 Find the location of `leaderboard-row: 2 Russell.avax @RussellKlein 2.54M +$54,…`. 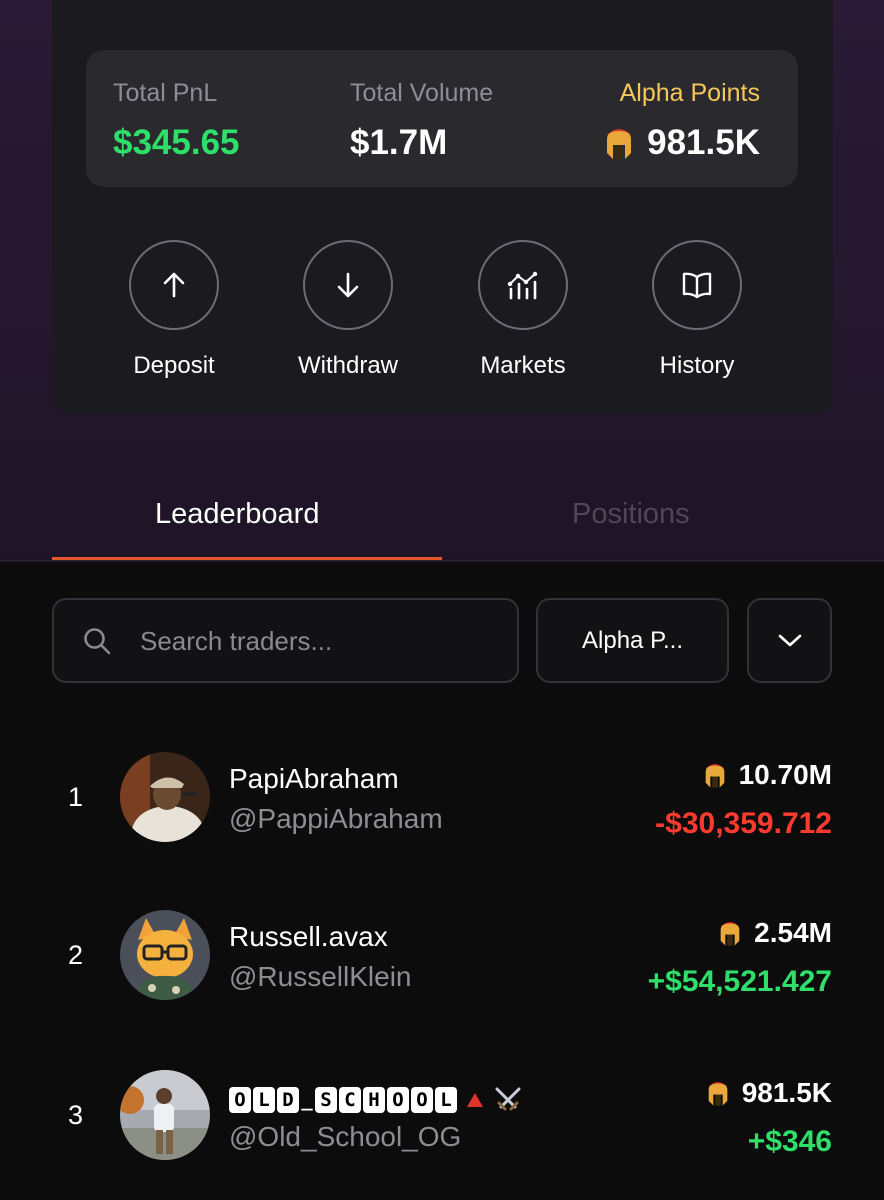

leaderboard-row: 2 Russell.avax @RussellKlein 2.54M +$54,… is located at coordinates (442, 965).